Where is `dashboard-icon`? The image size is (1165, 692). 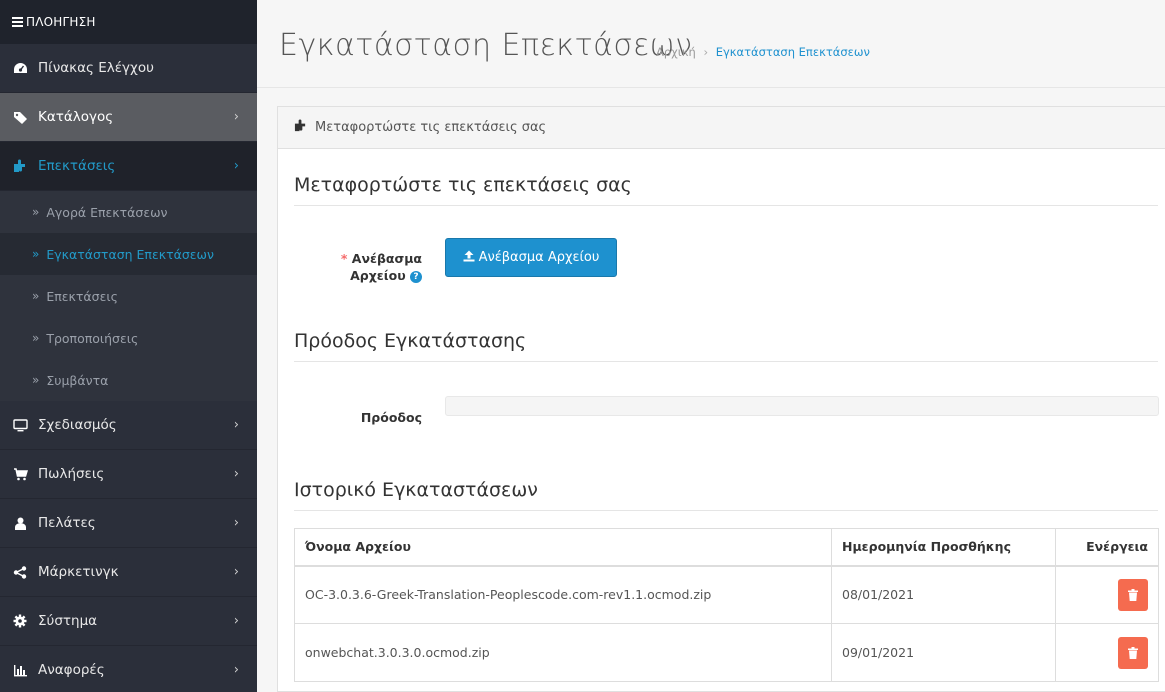
dashboard-icon is located at coordinates (20, 68).